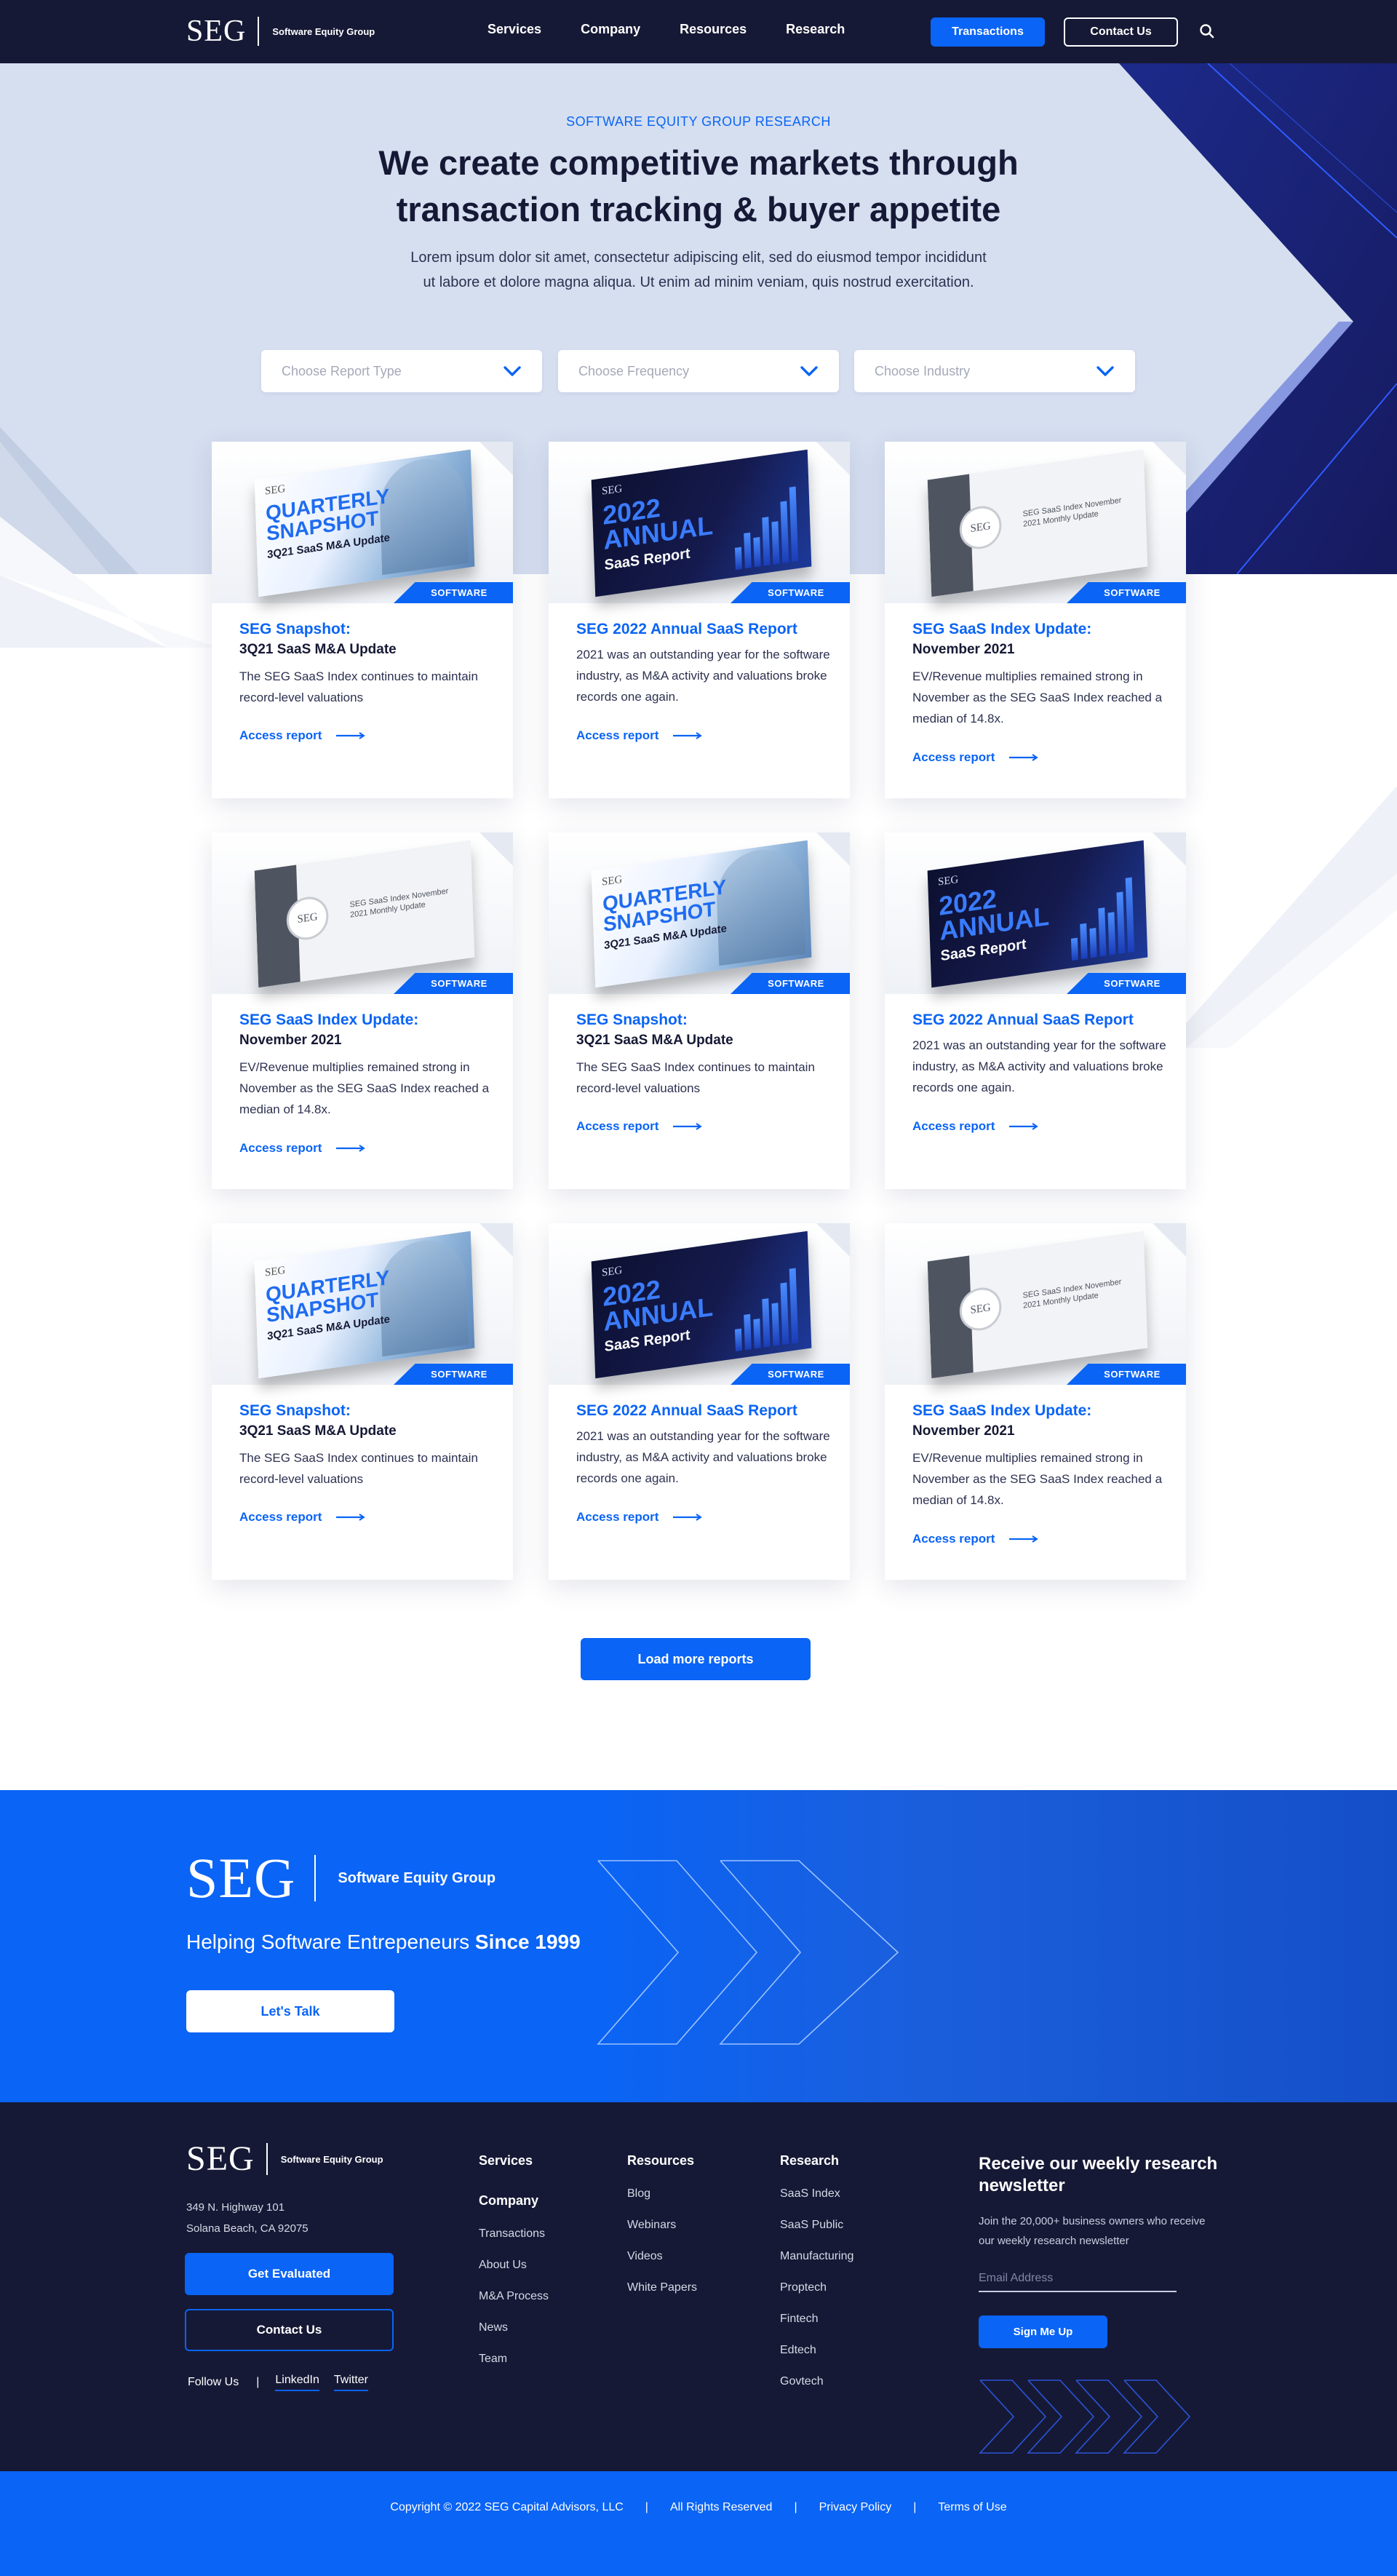  What do you see at coordinates (766, 528) in the screenshot?
I see `cover-bar-graphic` at bounding box center [766, 528].